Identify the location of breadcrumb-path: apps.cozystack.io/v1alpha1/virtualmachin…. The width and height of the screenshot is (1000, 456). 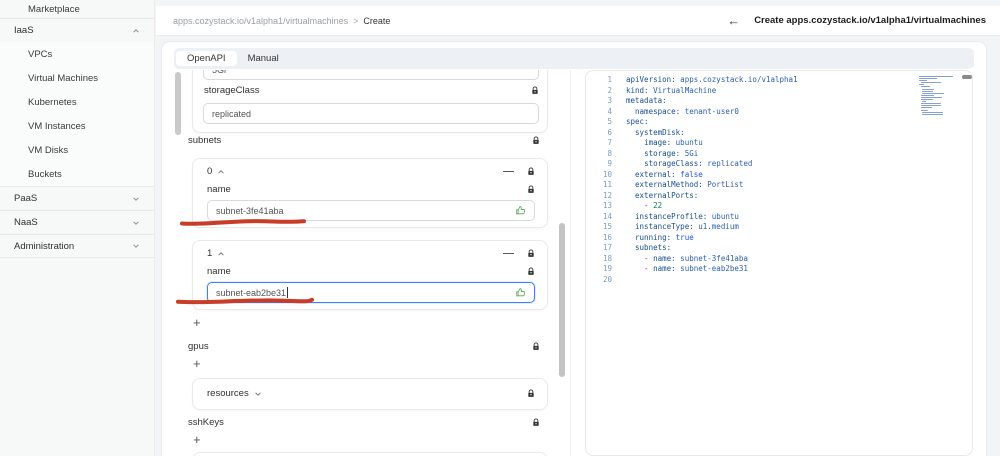
(260, 21).